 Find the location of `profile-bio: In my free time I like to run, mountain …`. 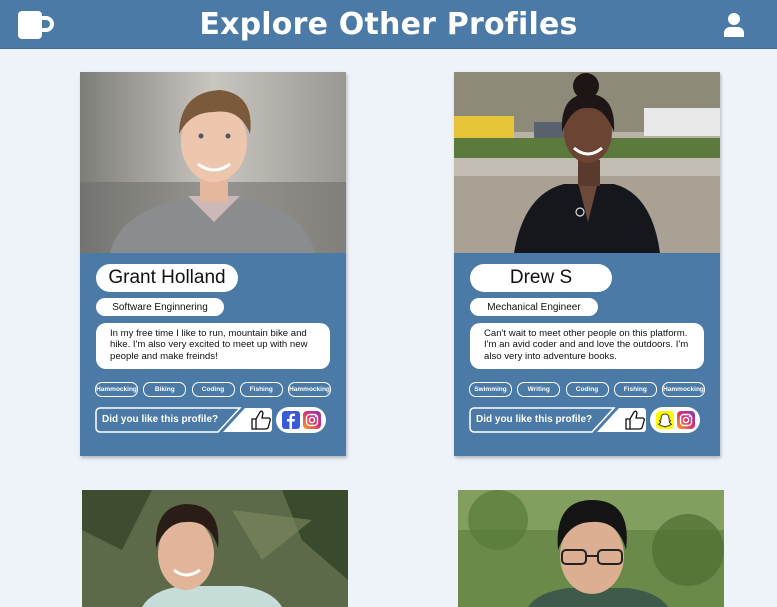

profile-bio: In my free time I like to run, mountain … is located at coordinates (213, 346).